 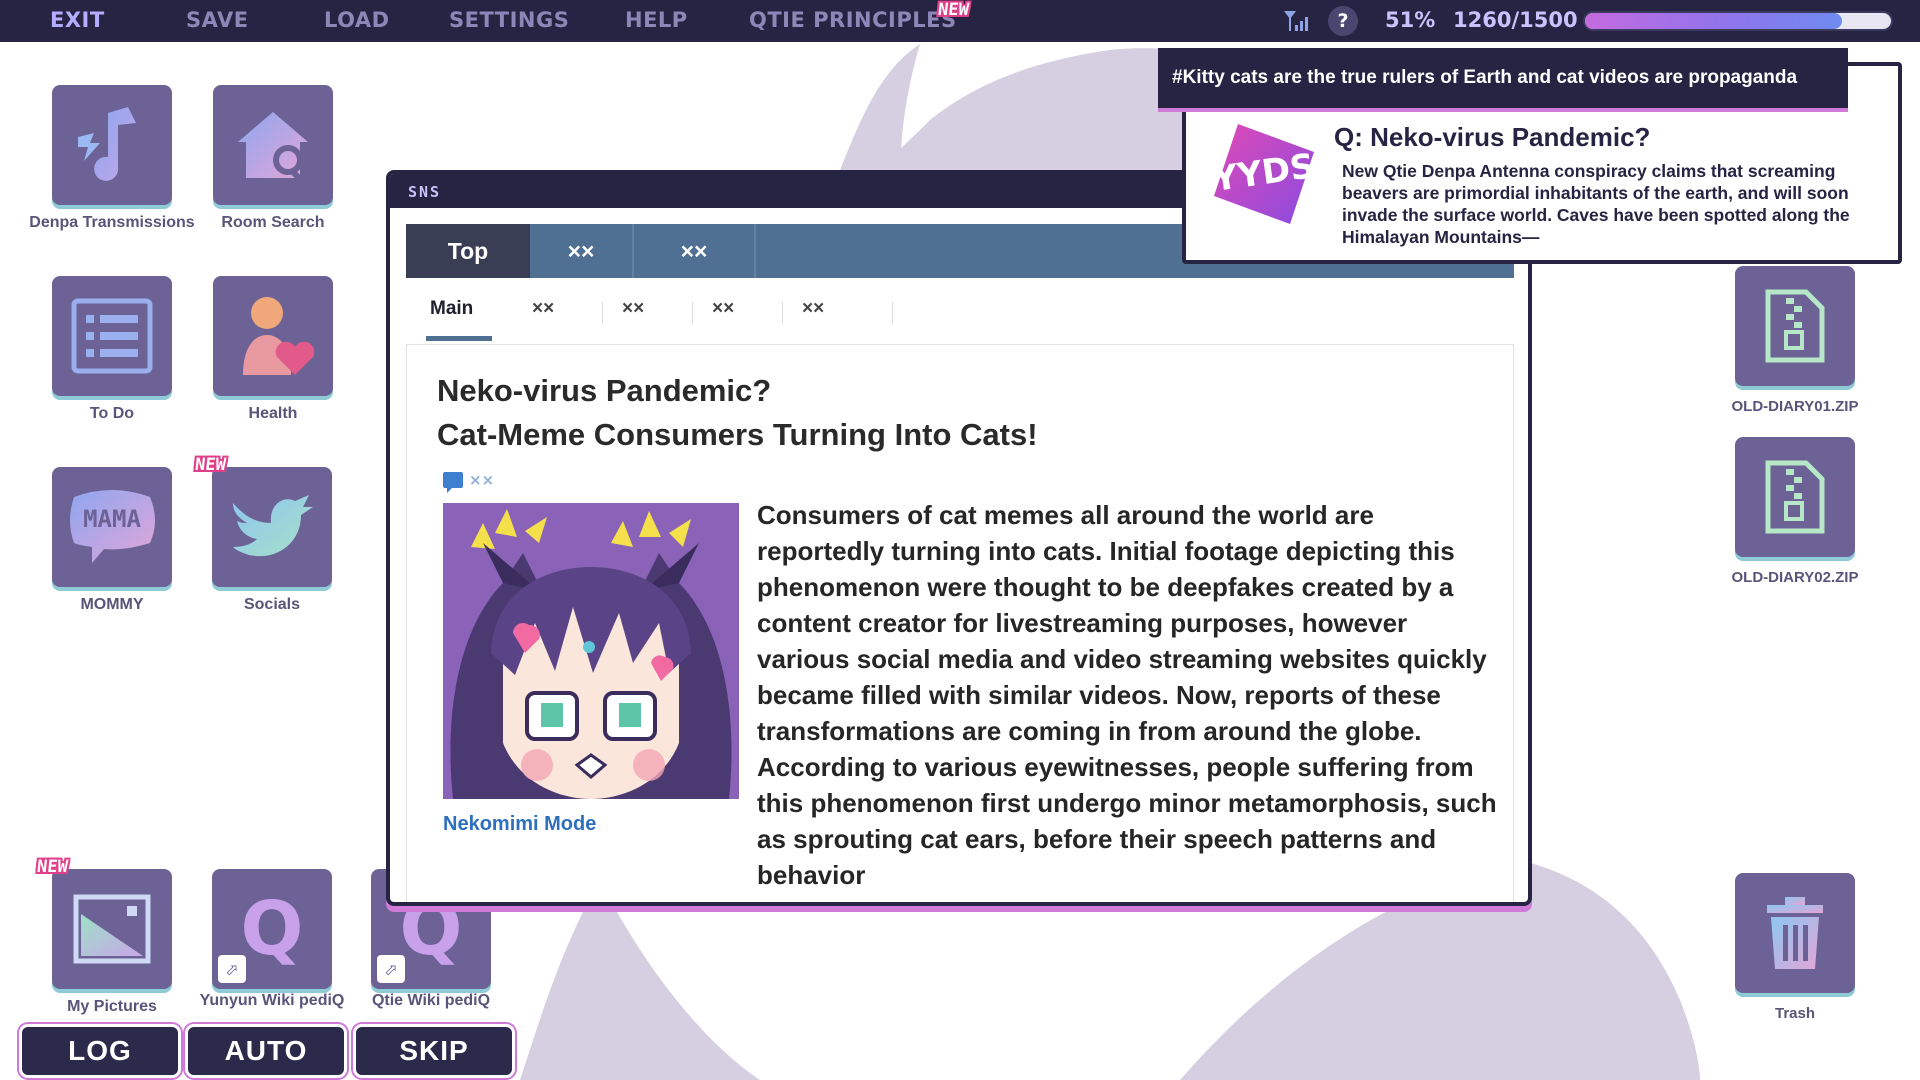 What do you see at coordinates (581, 251) in the screenshot?
I see `tab-censored-1: ××` at bounding box center [581, 251].